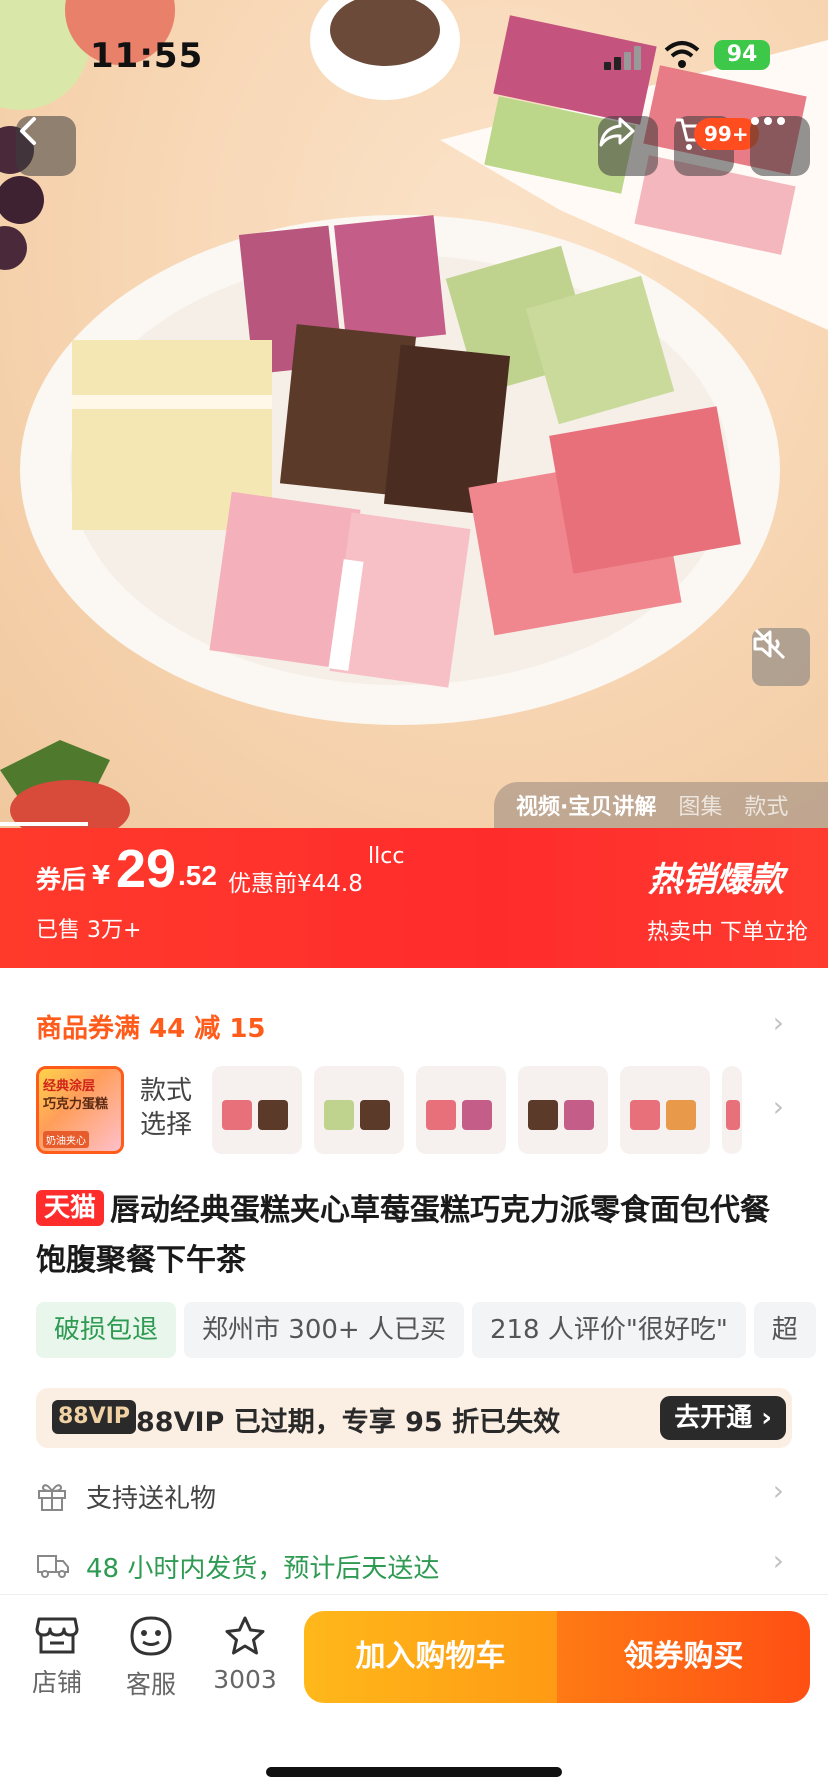 The height and width of the screenshot is (1792, 828). I want to click on tag-item: 破损包退, so click(106, 1330).